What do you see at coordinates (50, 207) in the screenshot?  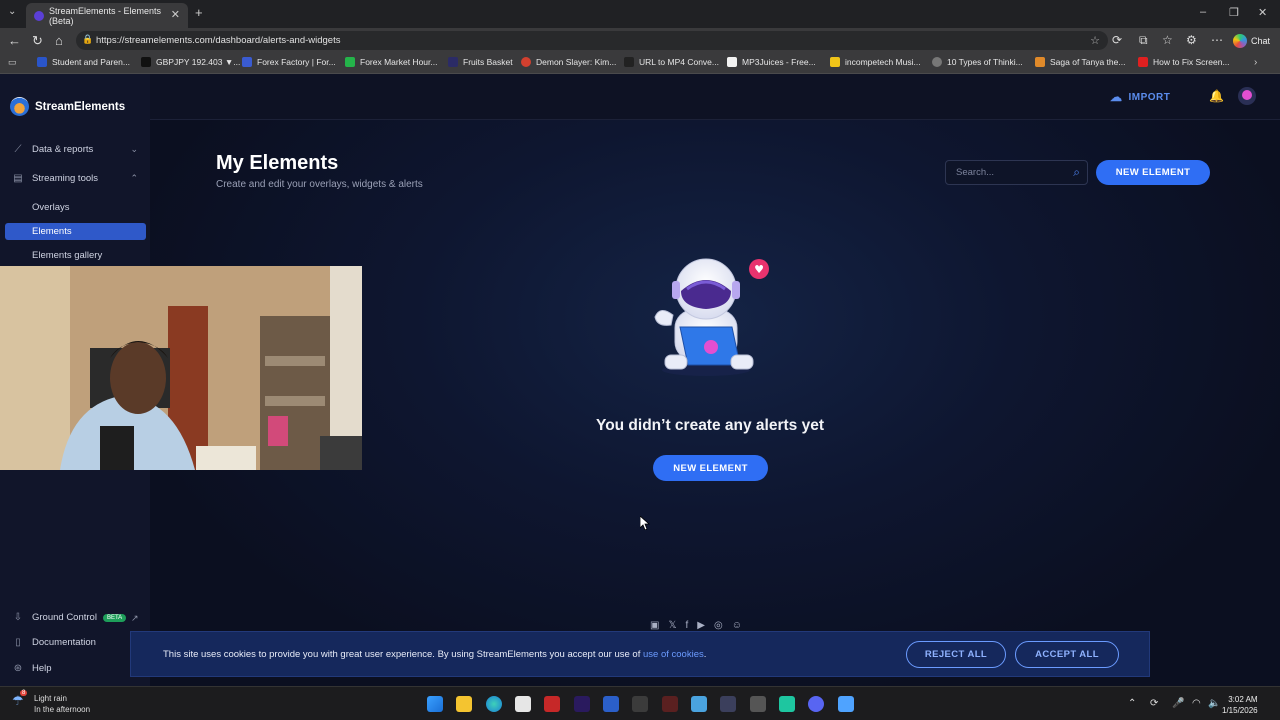 I see `sidebar-subitem-overlays: Overlays` at bounding box center [50, 207].